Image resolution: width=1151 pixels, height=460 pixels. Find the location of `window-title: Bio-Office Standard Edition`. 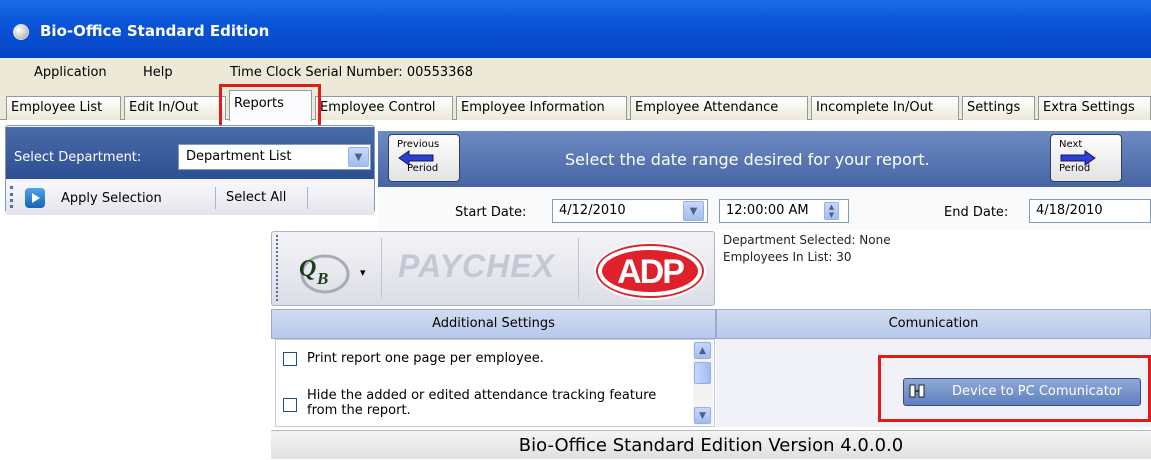

window-title: Bio-Office Standard Edition is located at coordinates (155, 31).